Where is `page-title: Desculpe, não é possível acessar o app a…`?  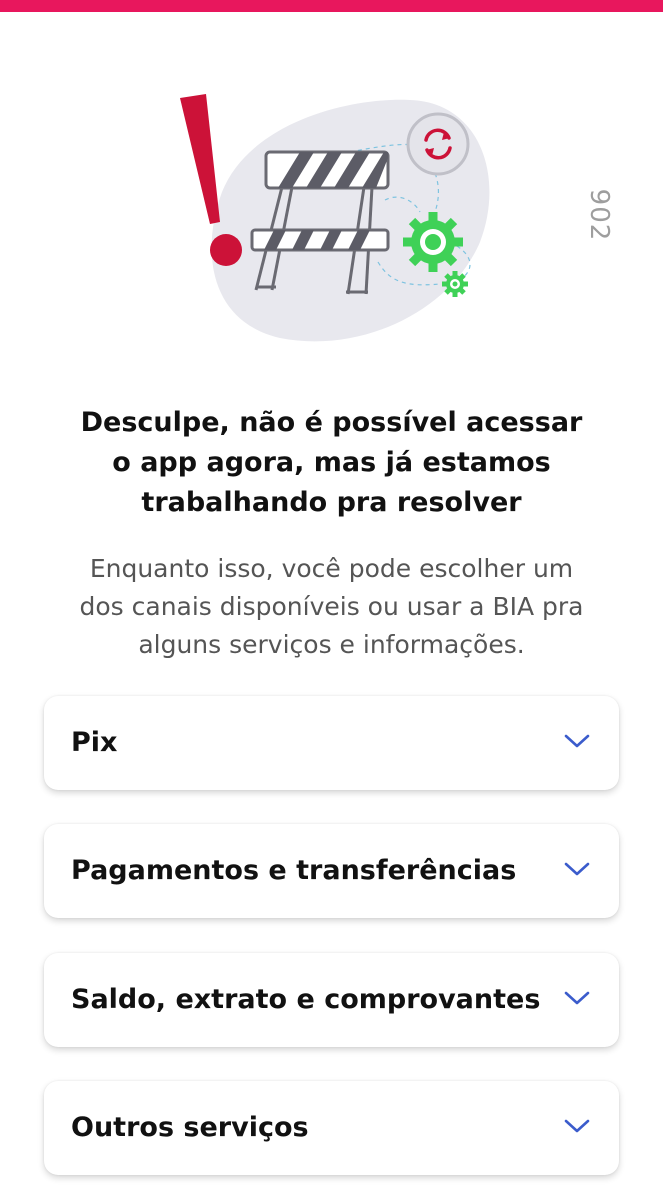
page-title: Desculpe, não é possível acessar o app a… is located at coordinates (331, 463).